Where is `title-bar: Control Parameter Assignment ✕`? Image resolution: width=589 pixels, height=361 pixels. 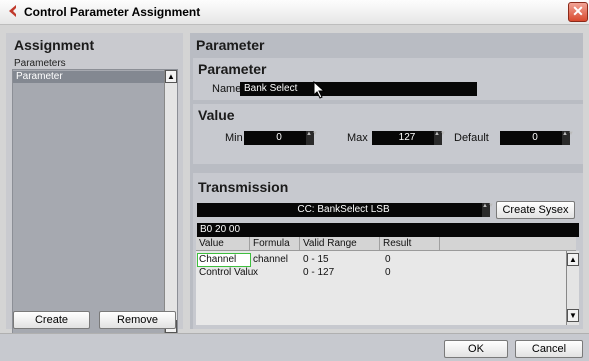 title-bar: Control Parameter Assignment ✕ is located at coordinates (294, 12).